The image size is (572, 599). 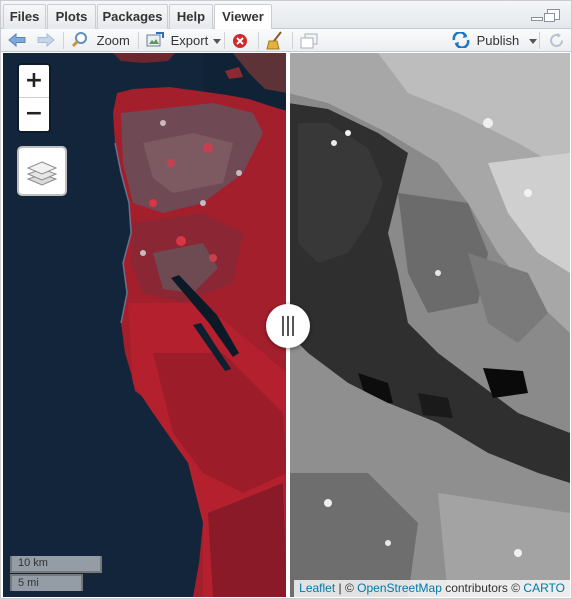 I want to click on scale-bar-km: 10 km, so click(x=56, y=564).